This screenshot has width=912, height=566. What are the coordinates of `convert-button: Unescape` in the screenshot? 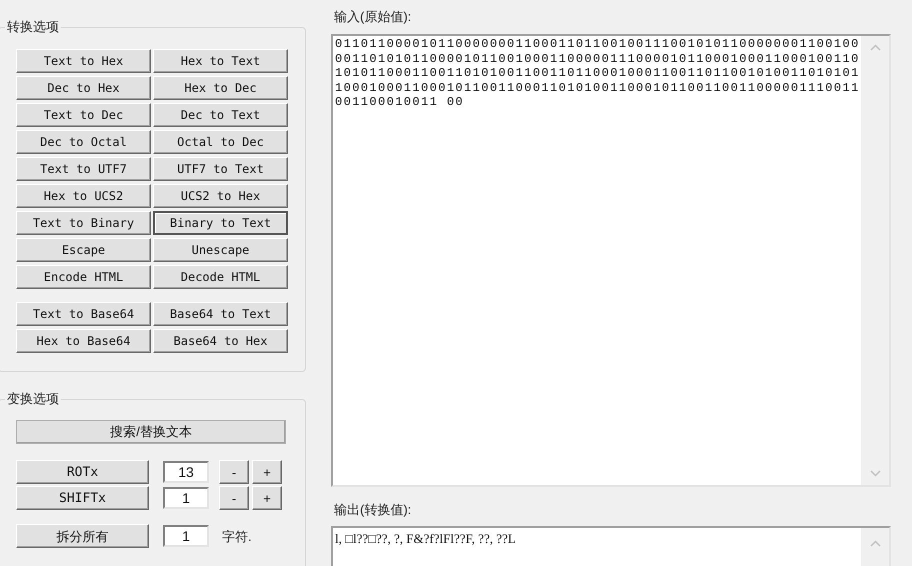 It's located at (220, 250).